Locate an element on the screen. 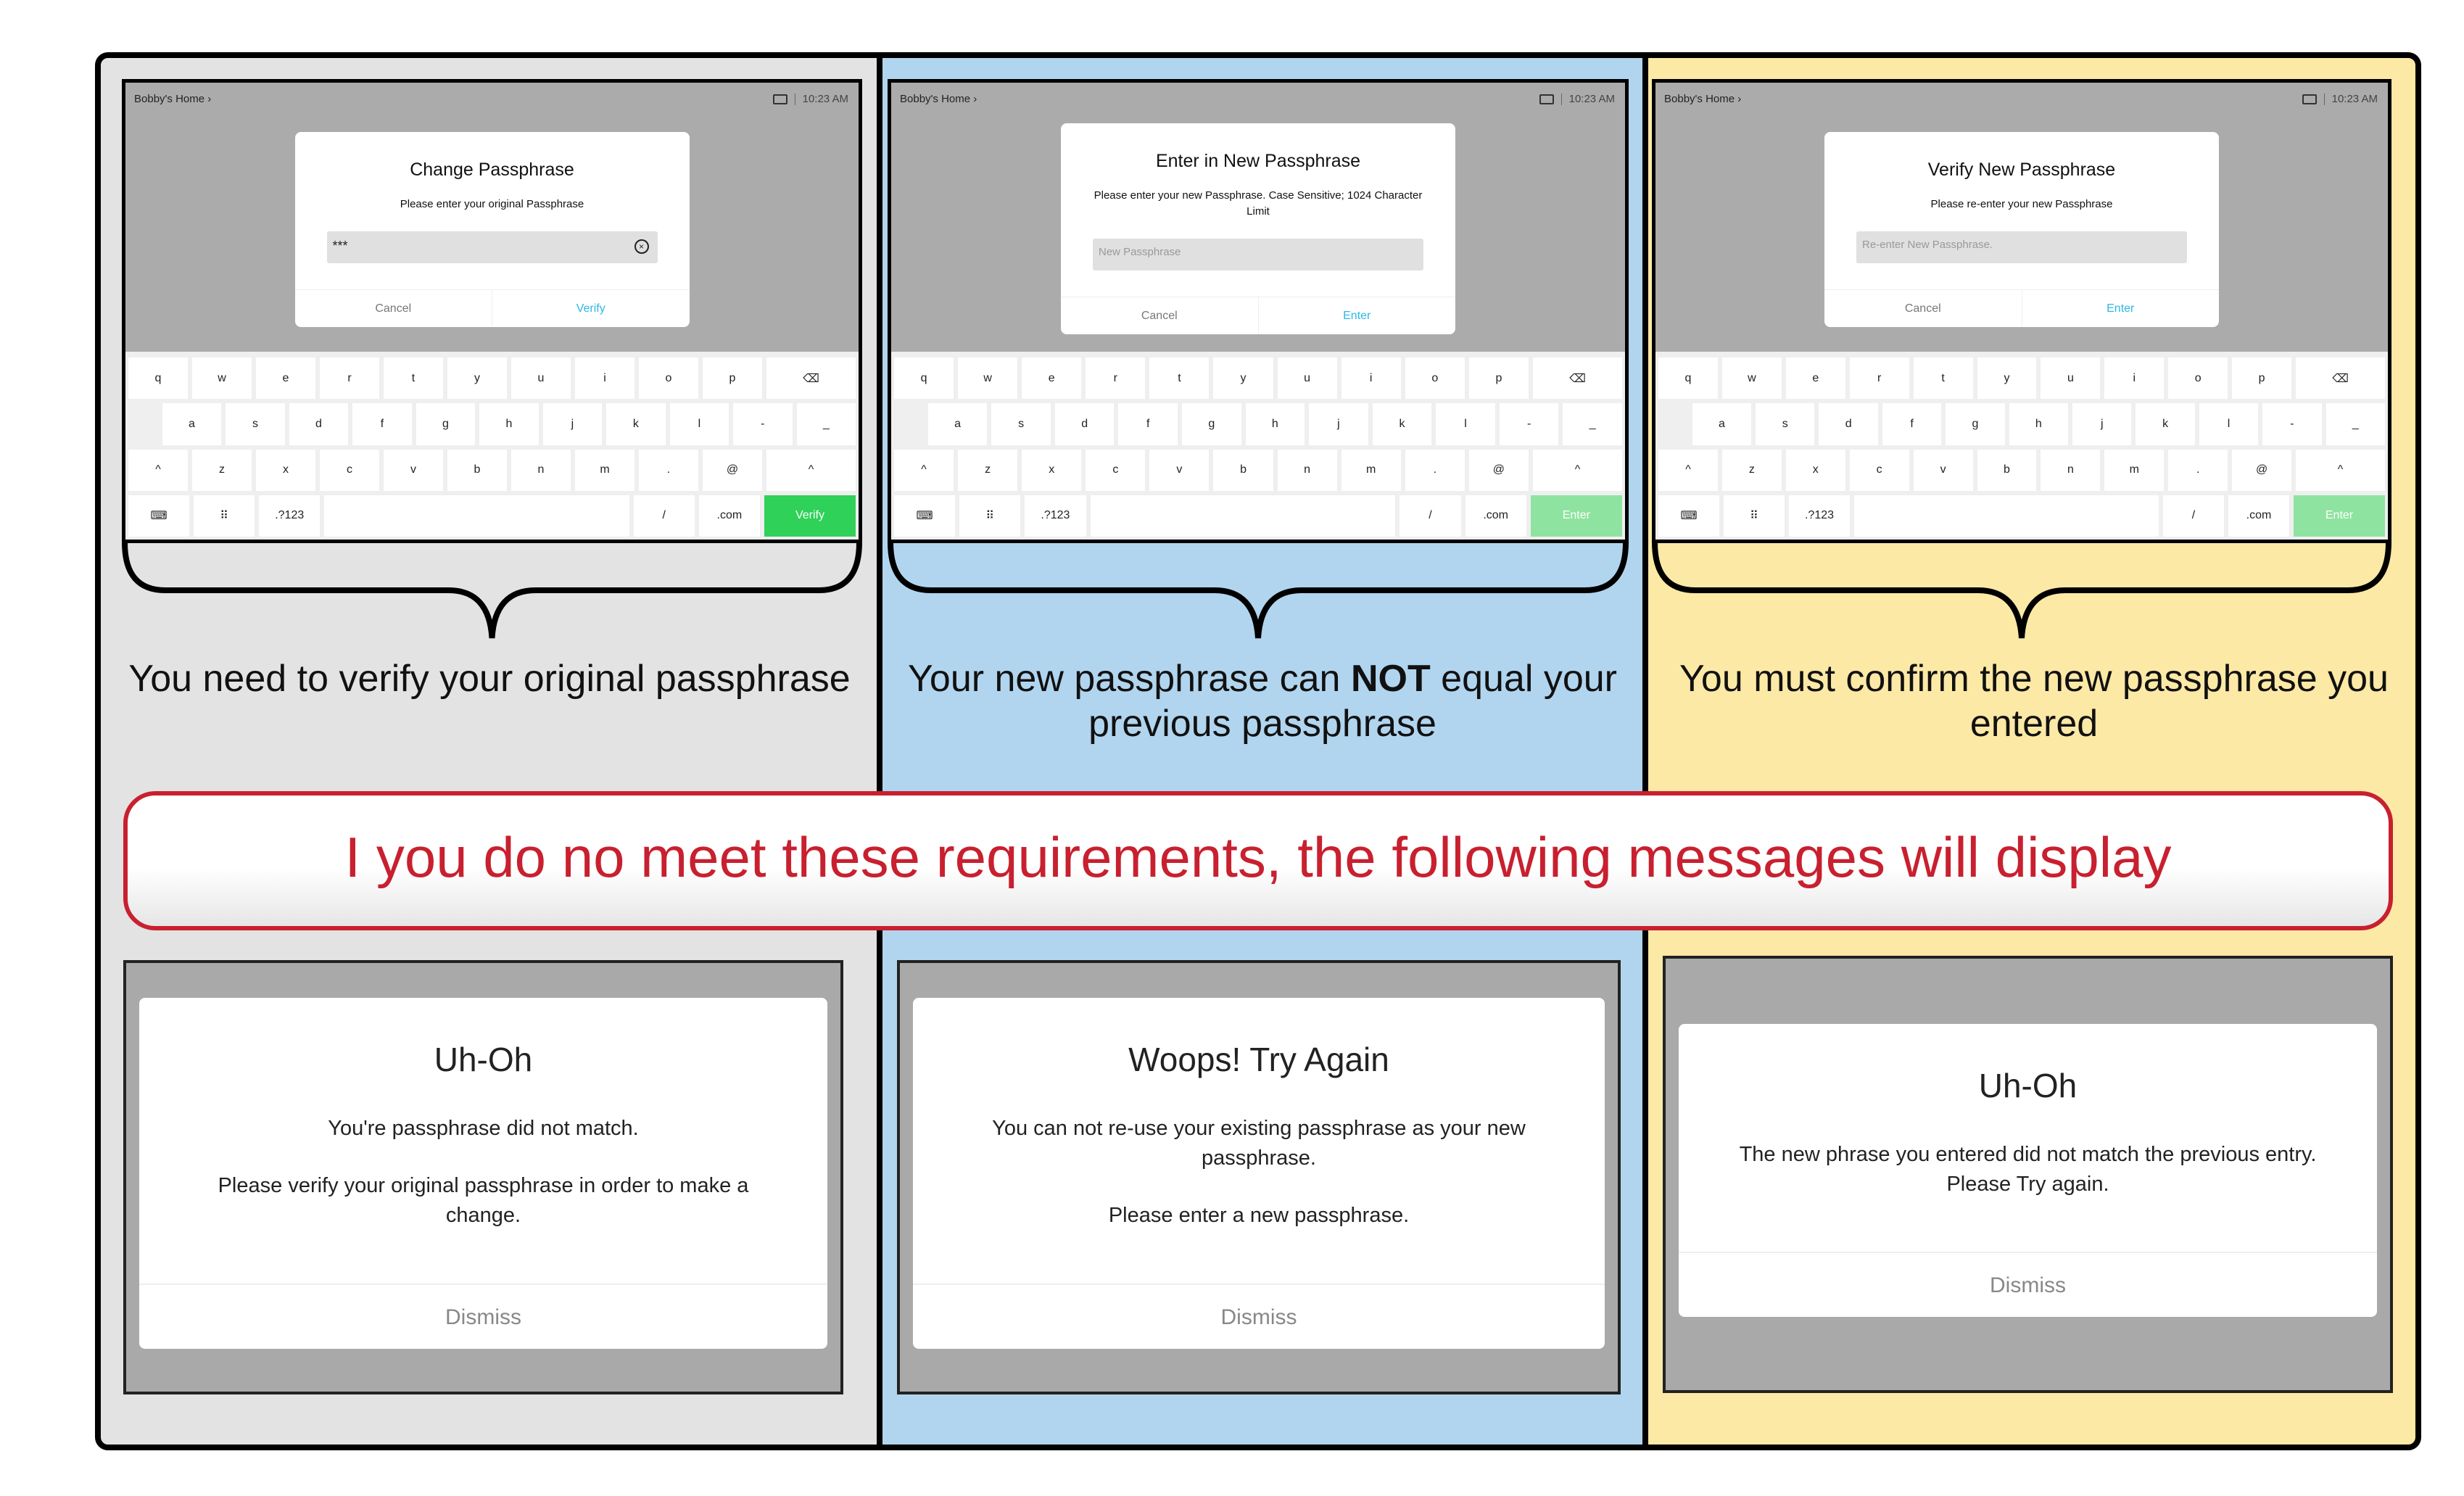  passphrase-input: *** × is located at coordinates (492, 247).